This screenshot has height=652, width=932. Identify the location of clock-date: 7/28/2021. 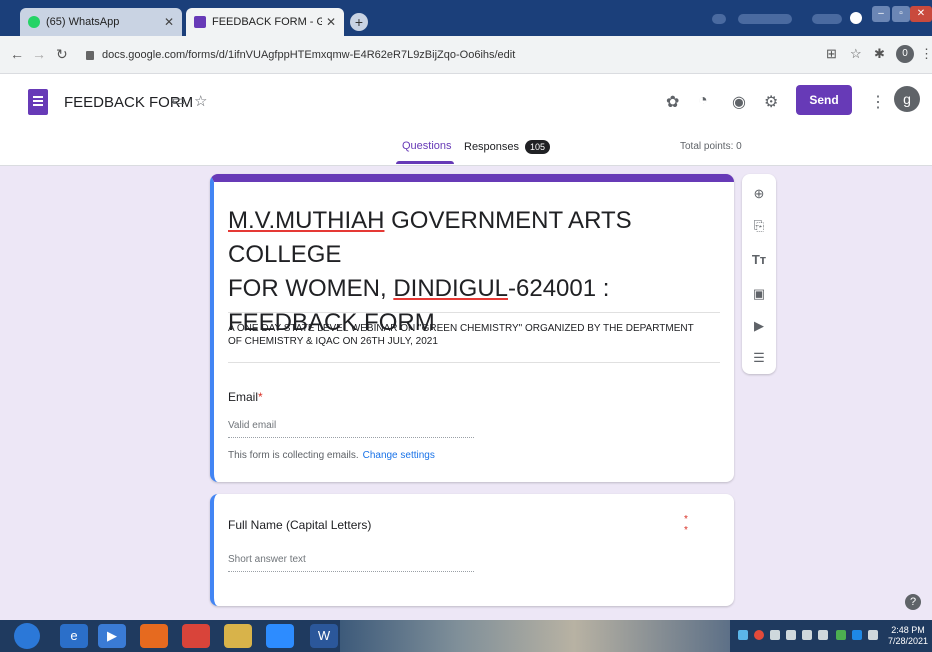
(908, 641).